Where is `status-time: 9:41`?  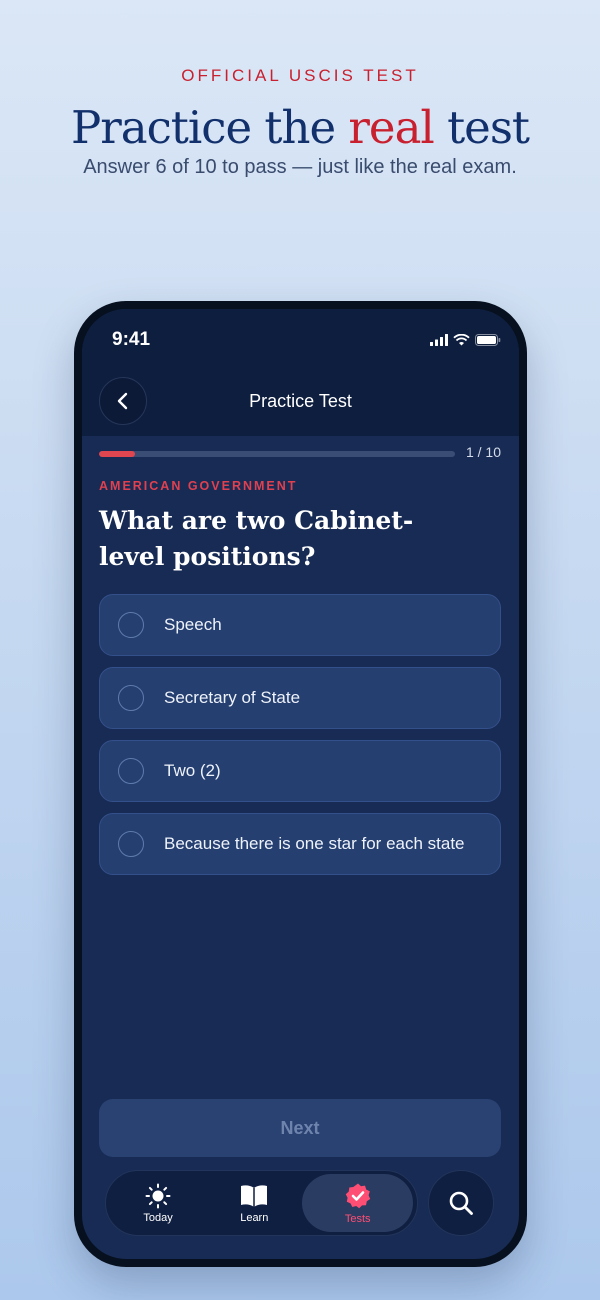 status-time: 9:41 is located at coordinates (131, 339).